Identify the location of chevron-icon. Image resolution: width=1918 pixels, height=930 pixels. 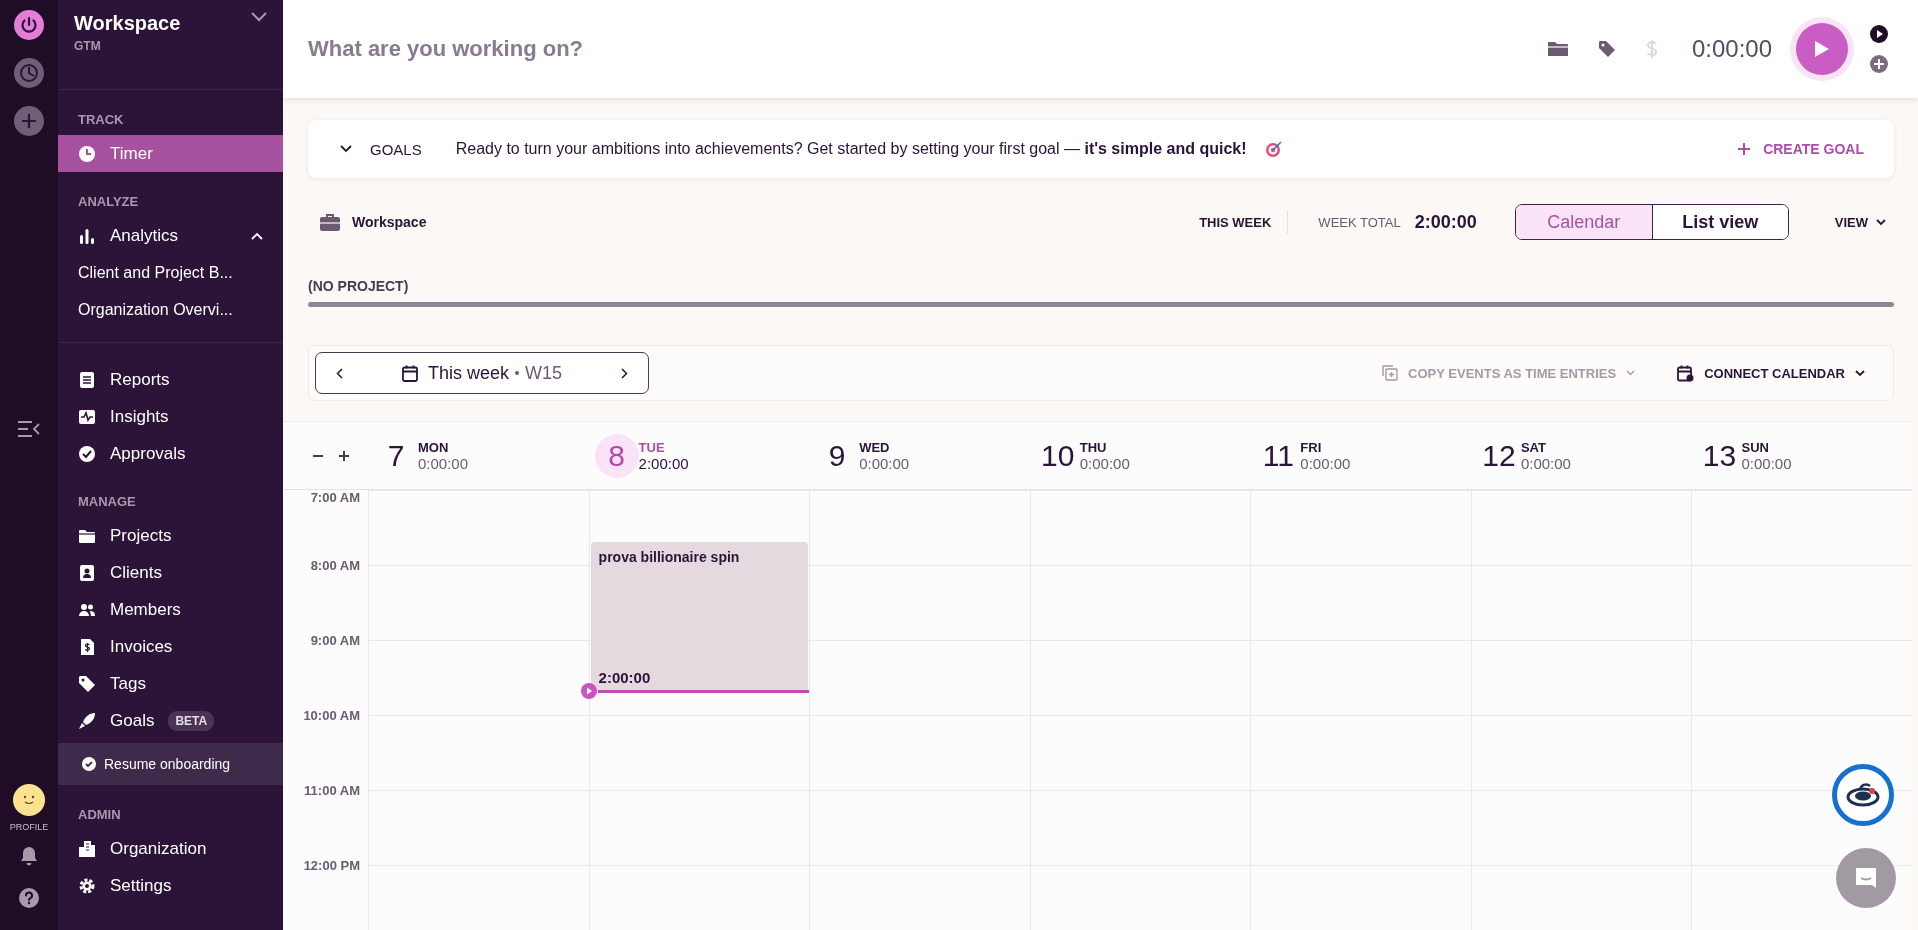
(257, 235).